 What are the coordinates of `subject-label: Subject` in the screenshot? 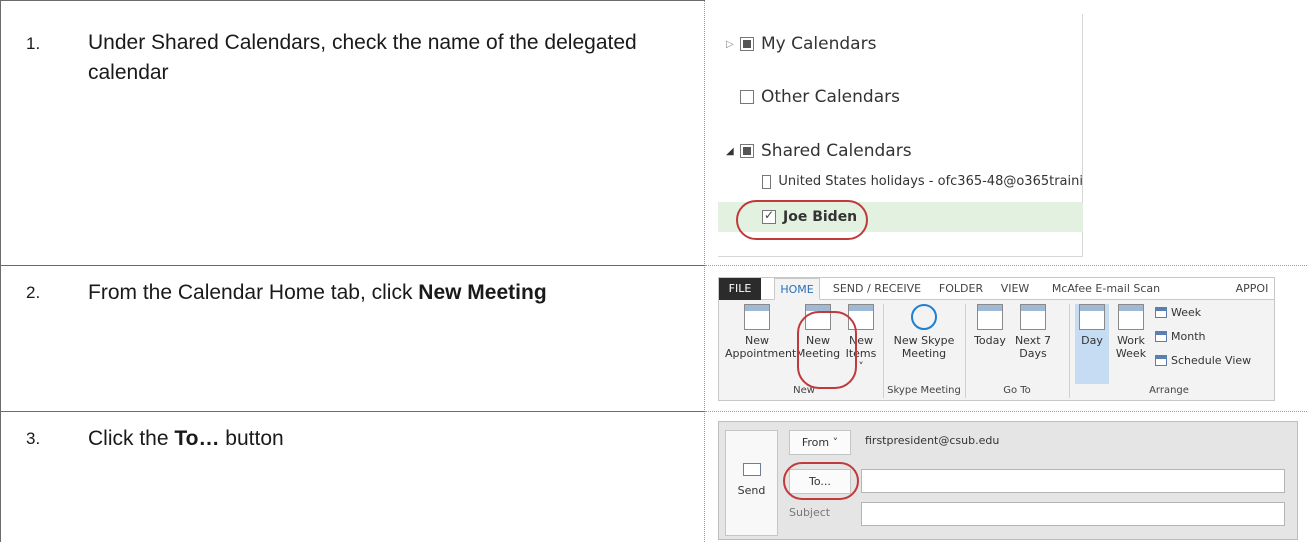 It's located at (810, 512).